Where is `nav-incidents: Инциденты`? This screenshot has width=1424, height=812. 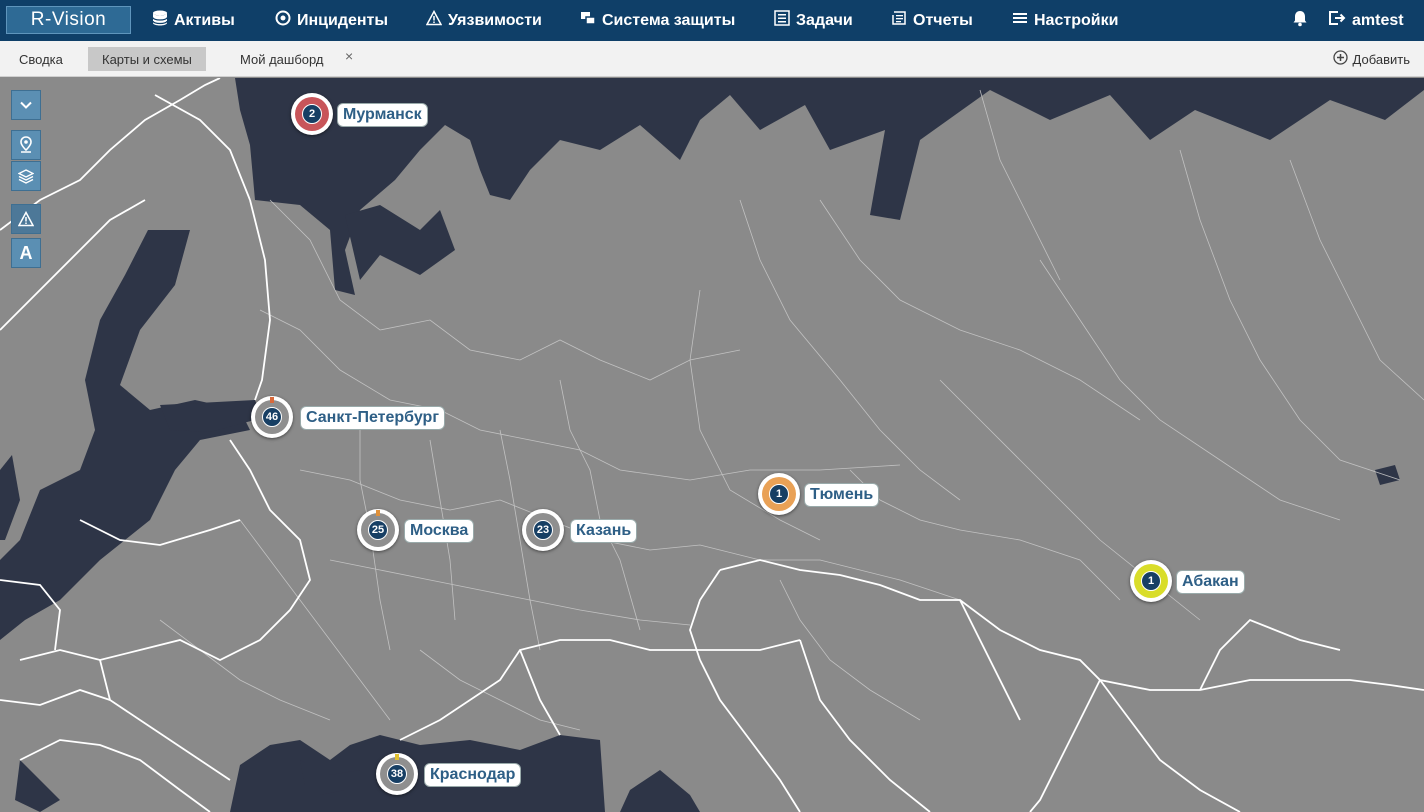
nav-incidents: Инциденты is located at coordinates (331, 20).